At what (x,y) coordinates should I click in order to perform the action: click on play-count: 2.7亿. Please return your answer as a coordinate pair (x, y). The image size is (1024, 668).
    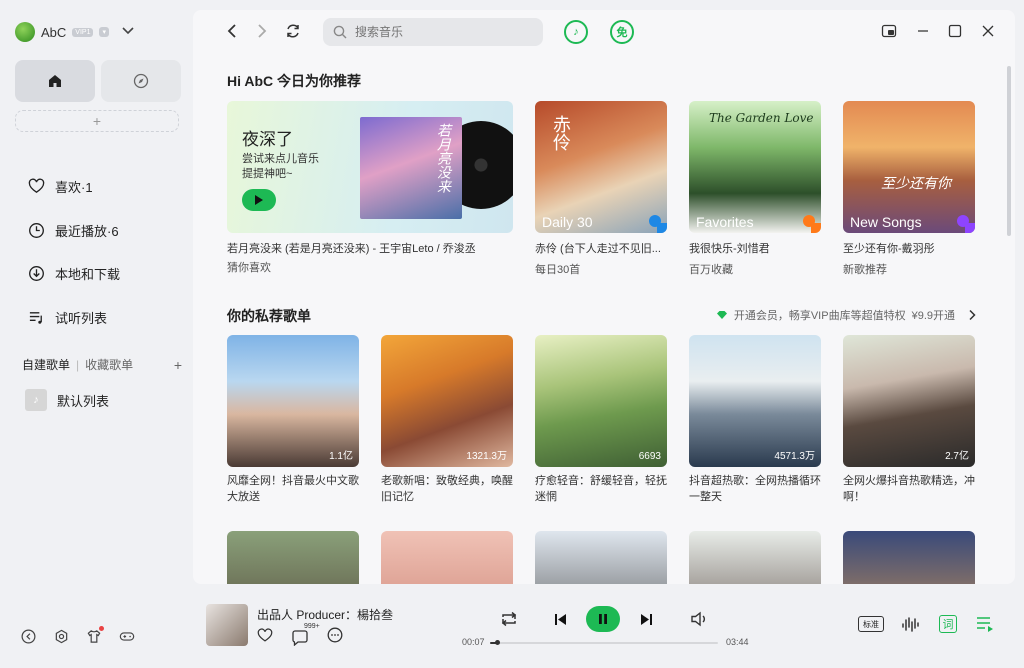
    Looking at the image, I should click on (957, 456).